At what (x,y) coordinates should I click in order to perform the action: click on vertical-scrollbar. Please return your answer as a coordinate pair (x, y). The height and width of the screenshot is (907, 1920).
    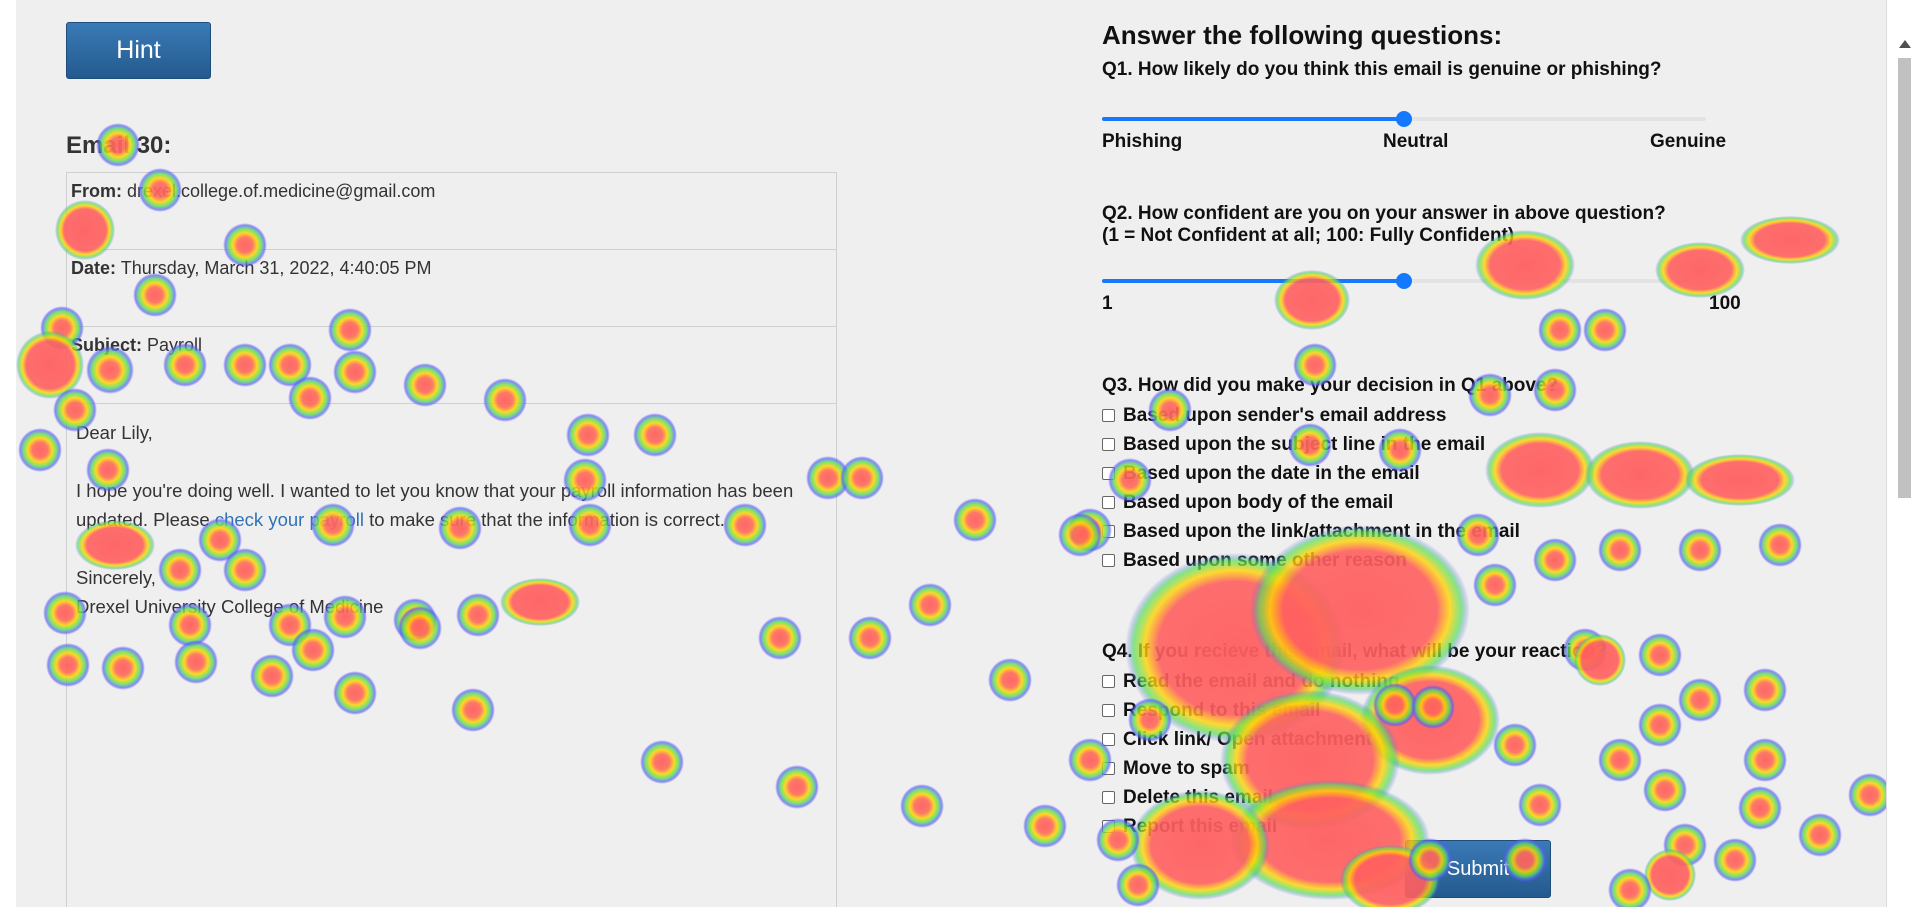
    Looking at the image, I should click on (1903, 453).